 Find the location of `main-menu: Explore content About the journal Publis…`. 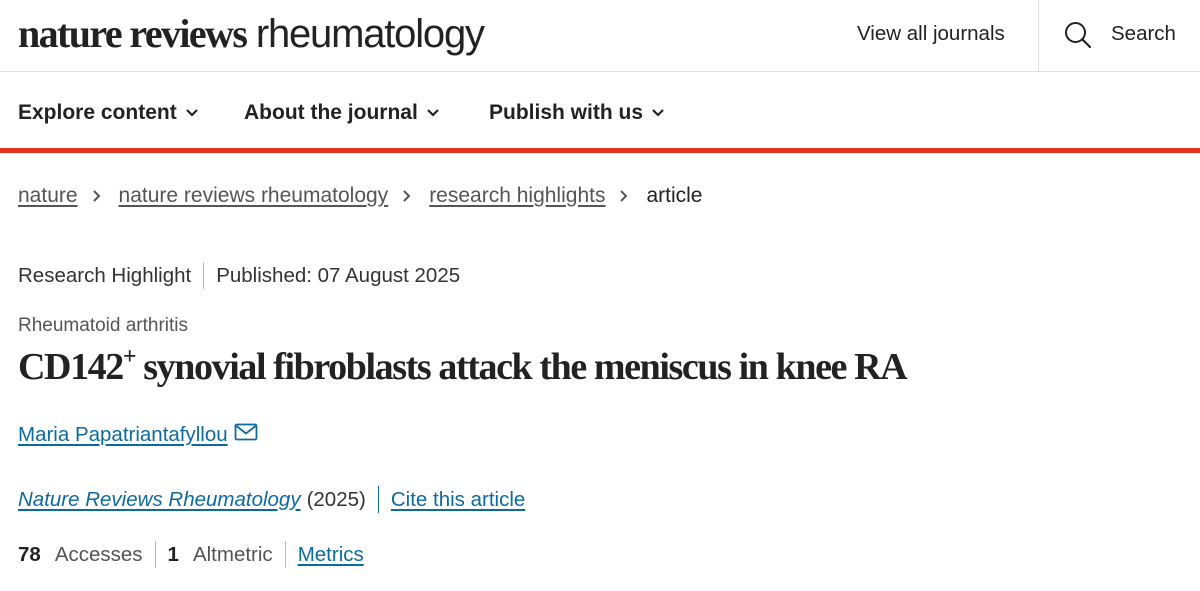

main-menu: Explore content About the journal Publis… is located at coordinates (600, 112).